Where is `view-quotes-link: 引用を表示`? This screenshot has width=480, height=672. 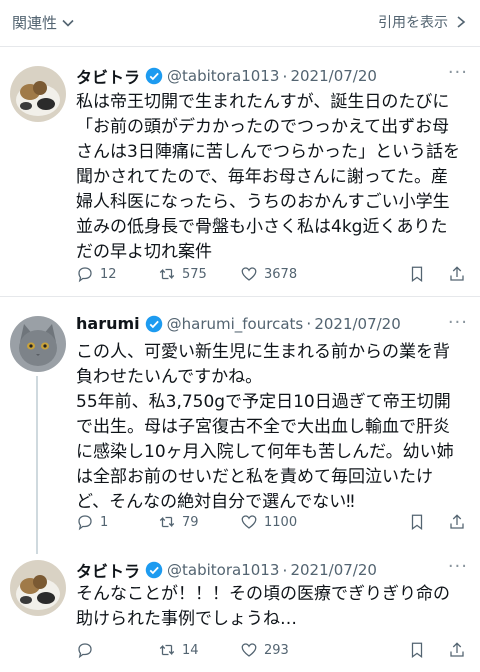 view-quotes-link: 引用を表示 is located at coordinates (422, 22).